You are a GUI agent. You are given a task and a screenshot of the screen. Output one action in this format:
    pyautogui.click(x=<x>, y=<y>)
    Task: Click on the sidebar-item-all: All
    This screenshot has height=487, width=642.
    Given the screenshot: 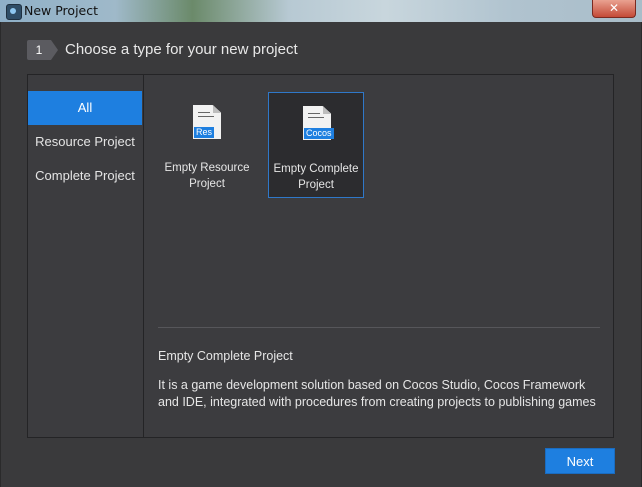 What is the action you would take?
    pyautogui.click(x=85, y=108)
    